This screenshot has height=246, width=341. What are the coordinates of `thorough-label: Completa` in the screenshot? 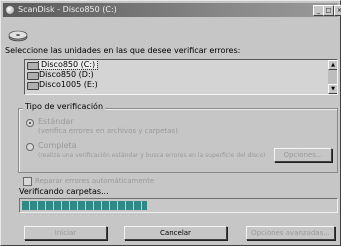 It's located at (57, 145).